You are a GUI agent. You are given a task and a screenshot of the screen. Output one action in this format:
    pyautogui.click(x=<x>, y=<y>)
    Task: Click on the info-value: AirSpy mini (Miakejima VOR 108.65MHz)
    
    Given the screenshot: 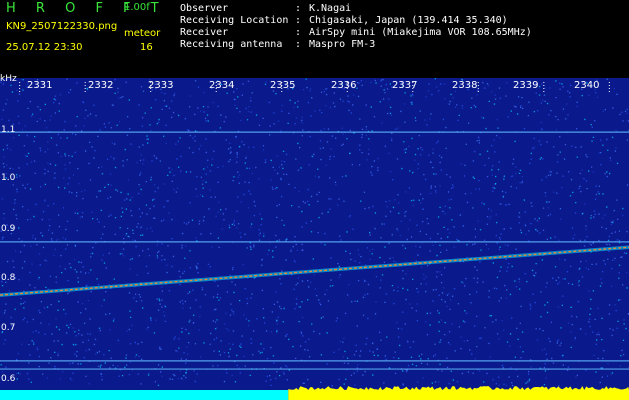 What is the action you would take?
    pyautogui.click(x=420, y=32)
    